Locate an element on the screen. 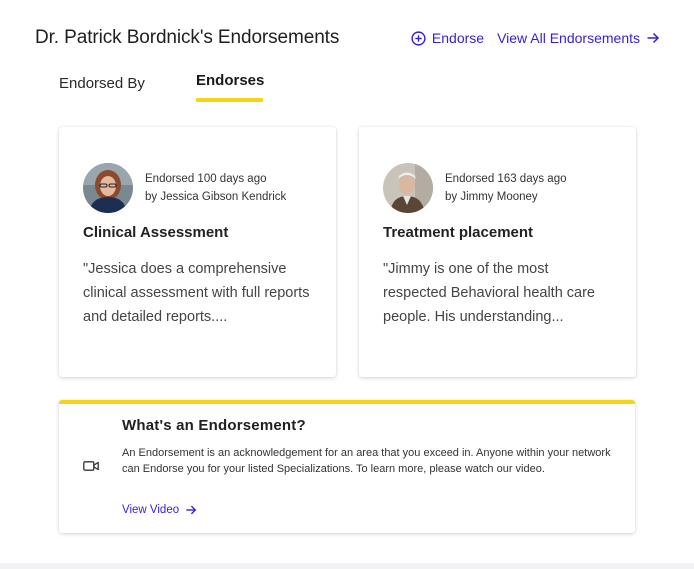 Image resolution: width=694 pixels, height=569 pixels. active-tab-indicator is located at coordinates (229, 100).